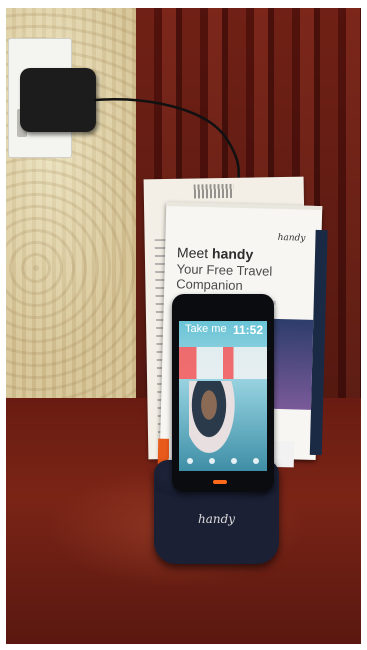  What do you see at coordinates (246, 278) in the screenshot?
I see `brochure-subtitle: Your Free Travel Companion` at bounding box center [246, 278].